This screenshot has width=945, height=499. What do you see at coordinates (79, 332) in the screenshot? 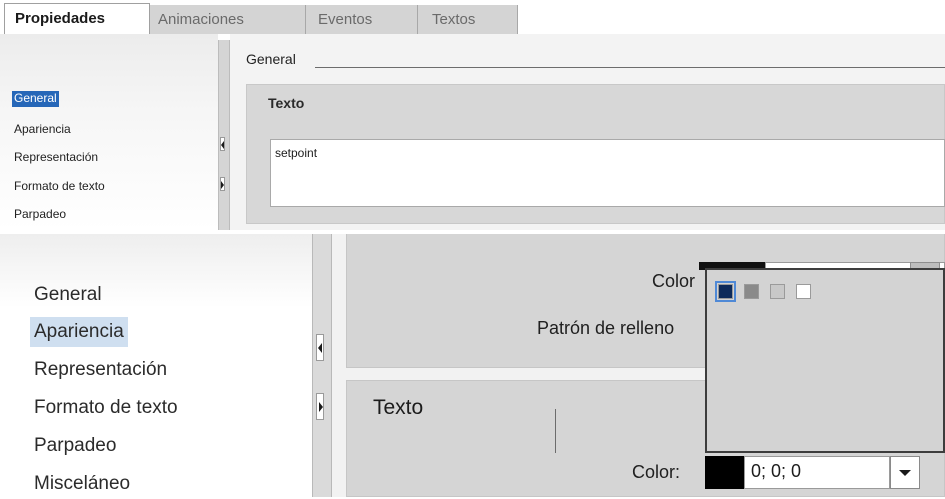
I see `nav-item-apariencia: Apariencia` at bounding box center [79, 332].